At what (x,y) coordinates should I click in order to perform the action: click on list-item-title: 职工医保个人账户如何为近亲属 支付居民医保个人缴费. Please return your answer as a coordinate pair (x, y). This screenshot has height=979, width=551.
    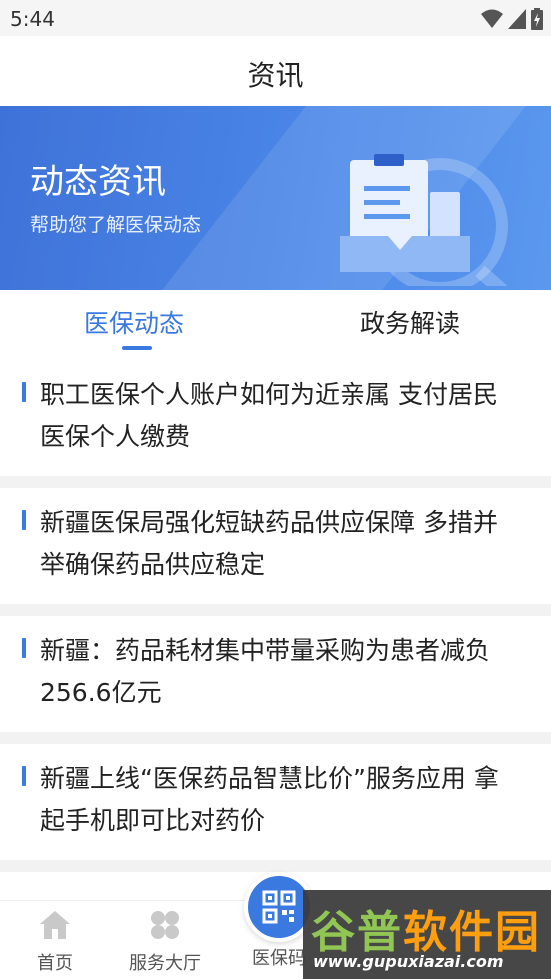
    Looking at the image, I should click on (269, 415).